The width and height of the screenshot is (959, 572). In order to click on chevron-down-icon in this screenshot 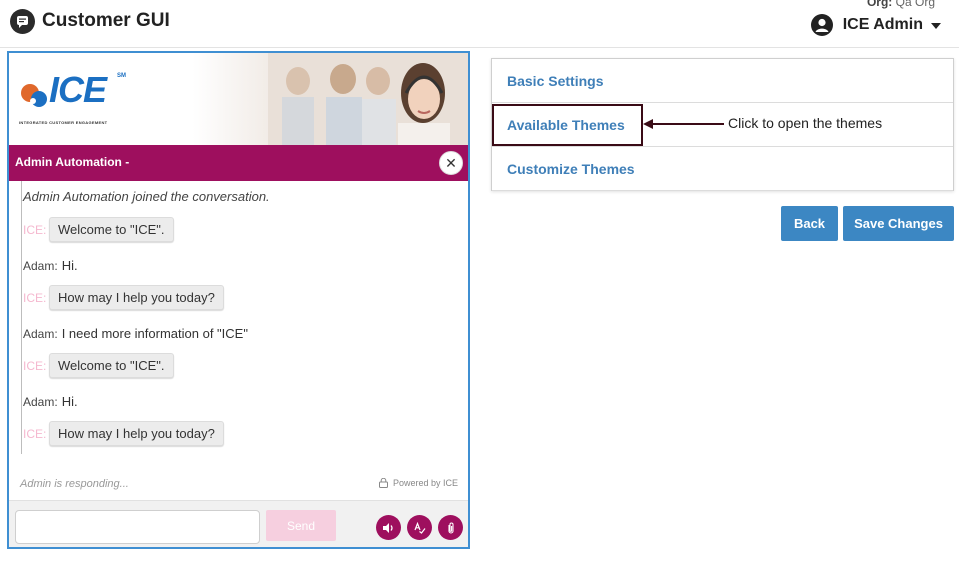, I will do `click(936, 26)`.